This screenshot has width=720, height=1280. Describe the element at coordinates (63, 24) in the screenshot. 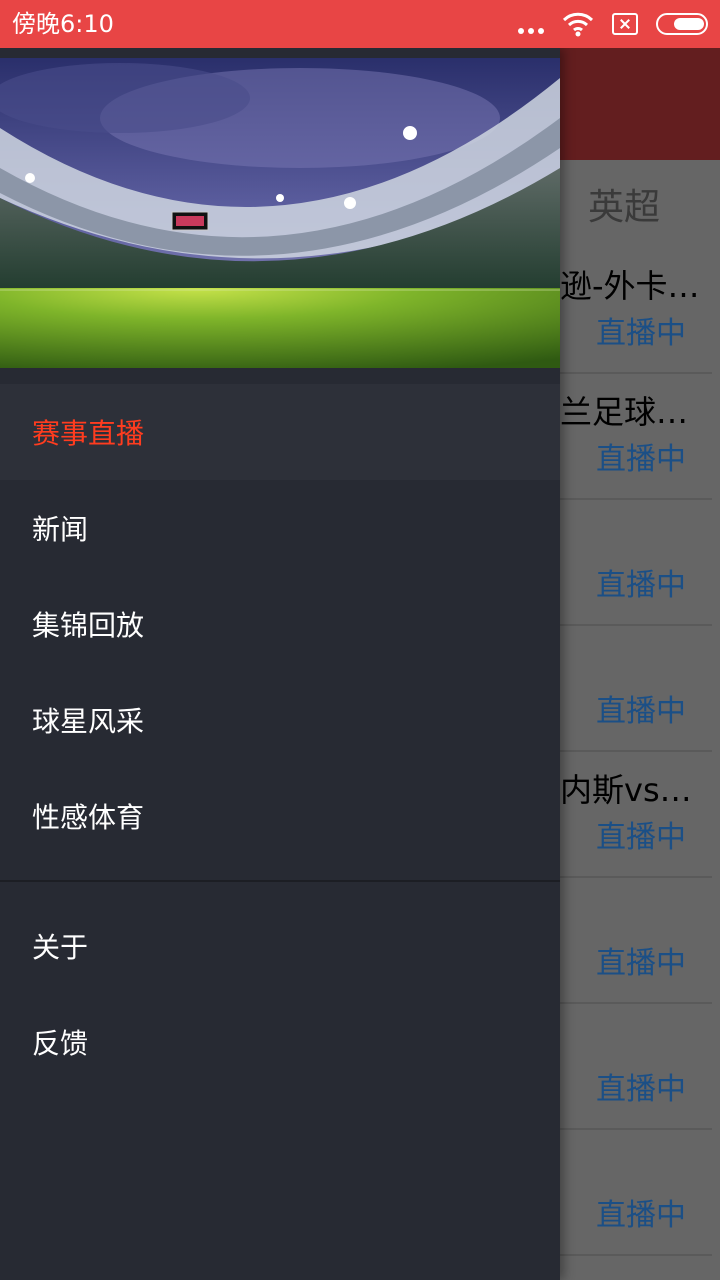

I see `status-time: 傍晚6:10` at that location.